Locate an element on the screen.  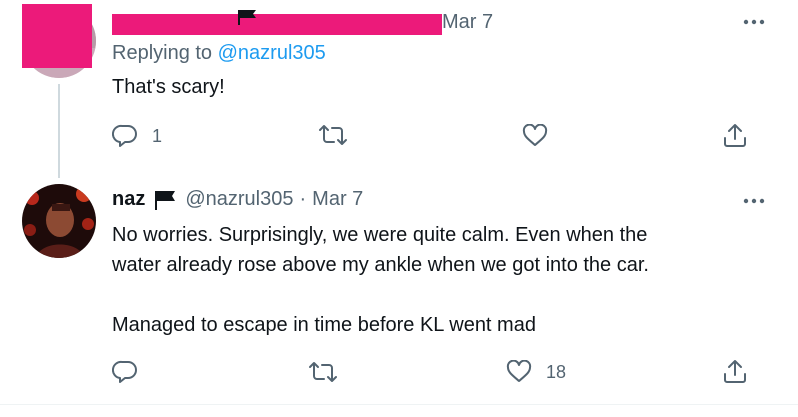
user-handle: @nazrul305 is located at coordinates (239, 199).